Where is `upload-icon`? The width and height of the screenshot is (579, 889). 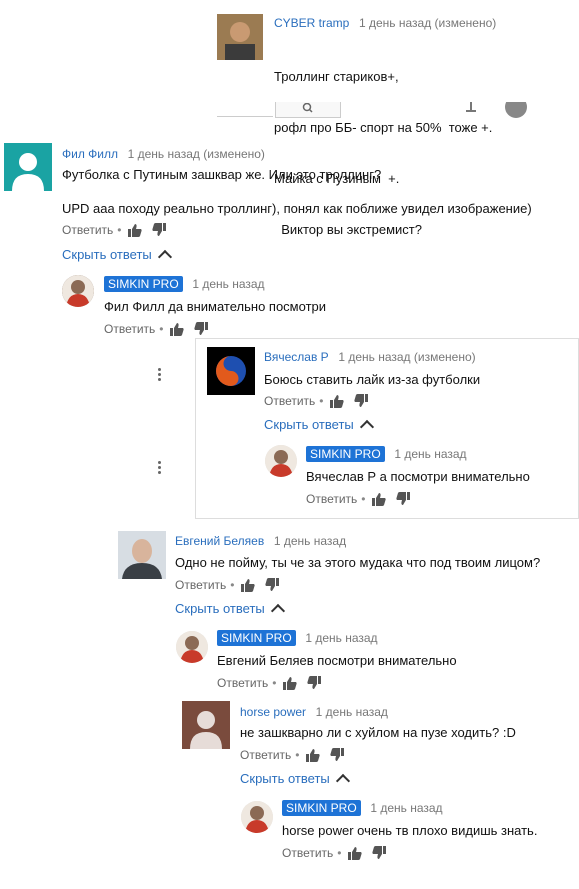
upload-icon is located at coordinates (471, 108).